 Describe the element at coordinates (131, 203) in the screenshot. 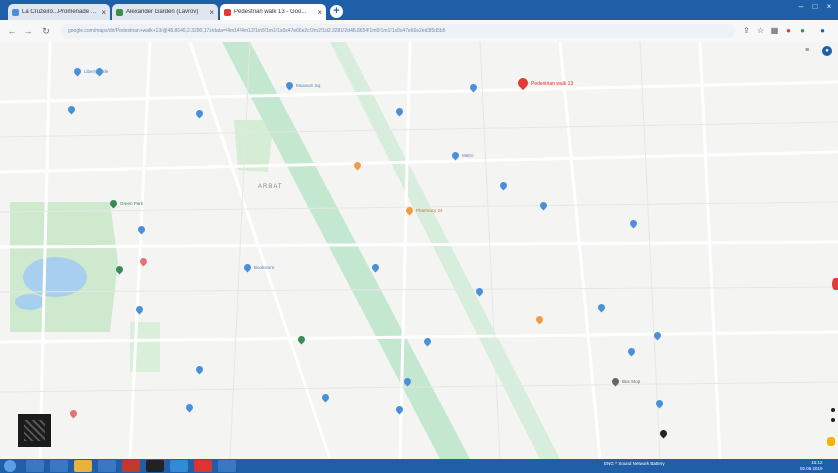

I see `poi-label: Green Park` at that location.